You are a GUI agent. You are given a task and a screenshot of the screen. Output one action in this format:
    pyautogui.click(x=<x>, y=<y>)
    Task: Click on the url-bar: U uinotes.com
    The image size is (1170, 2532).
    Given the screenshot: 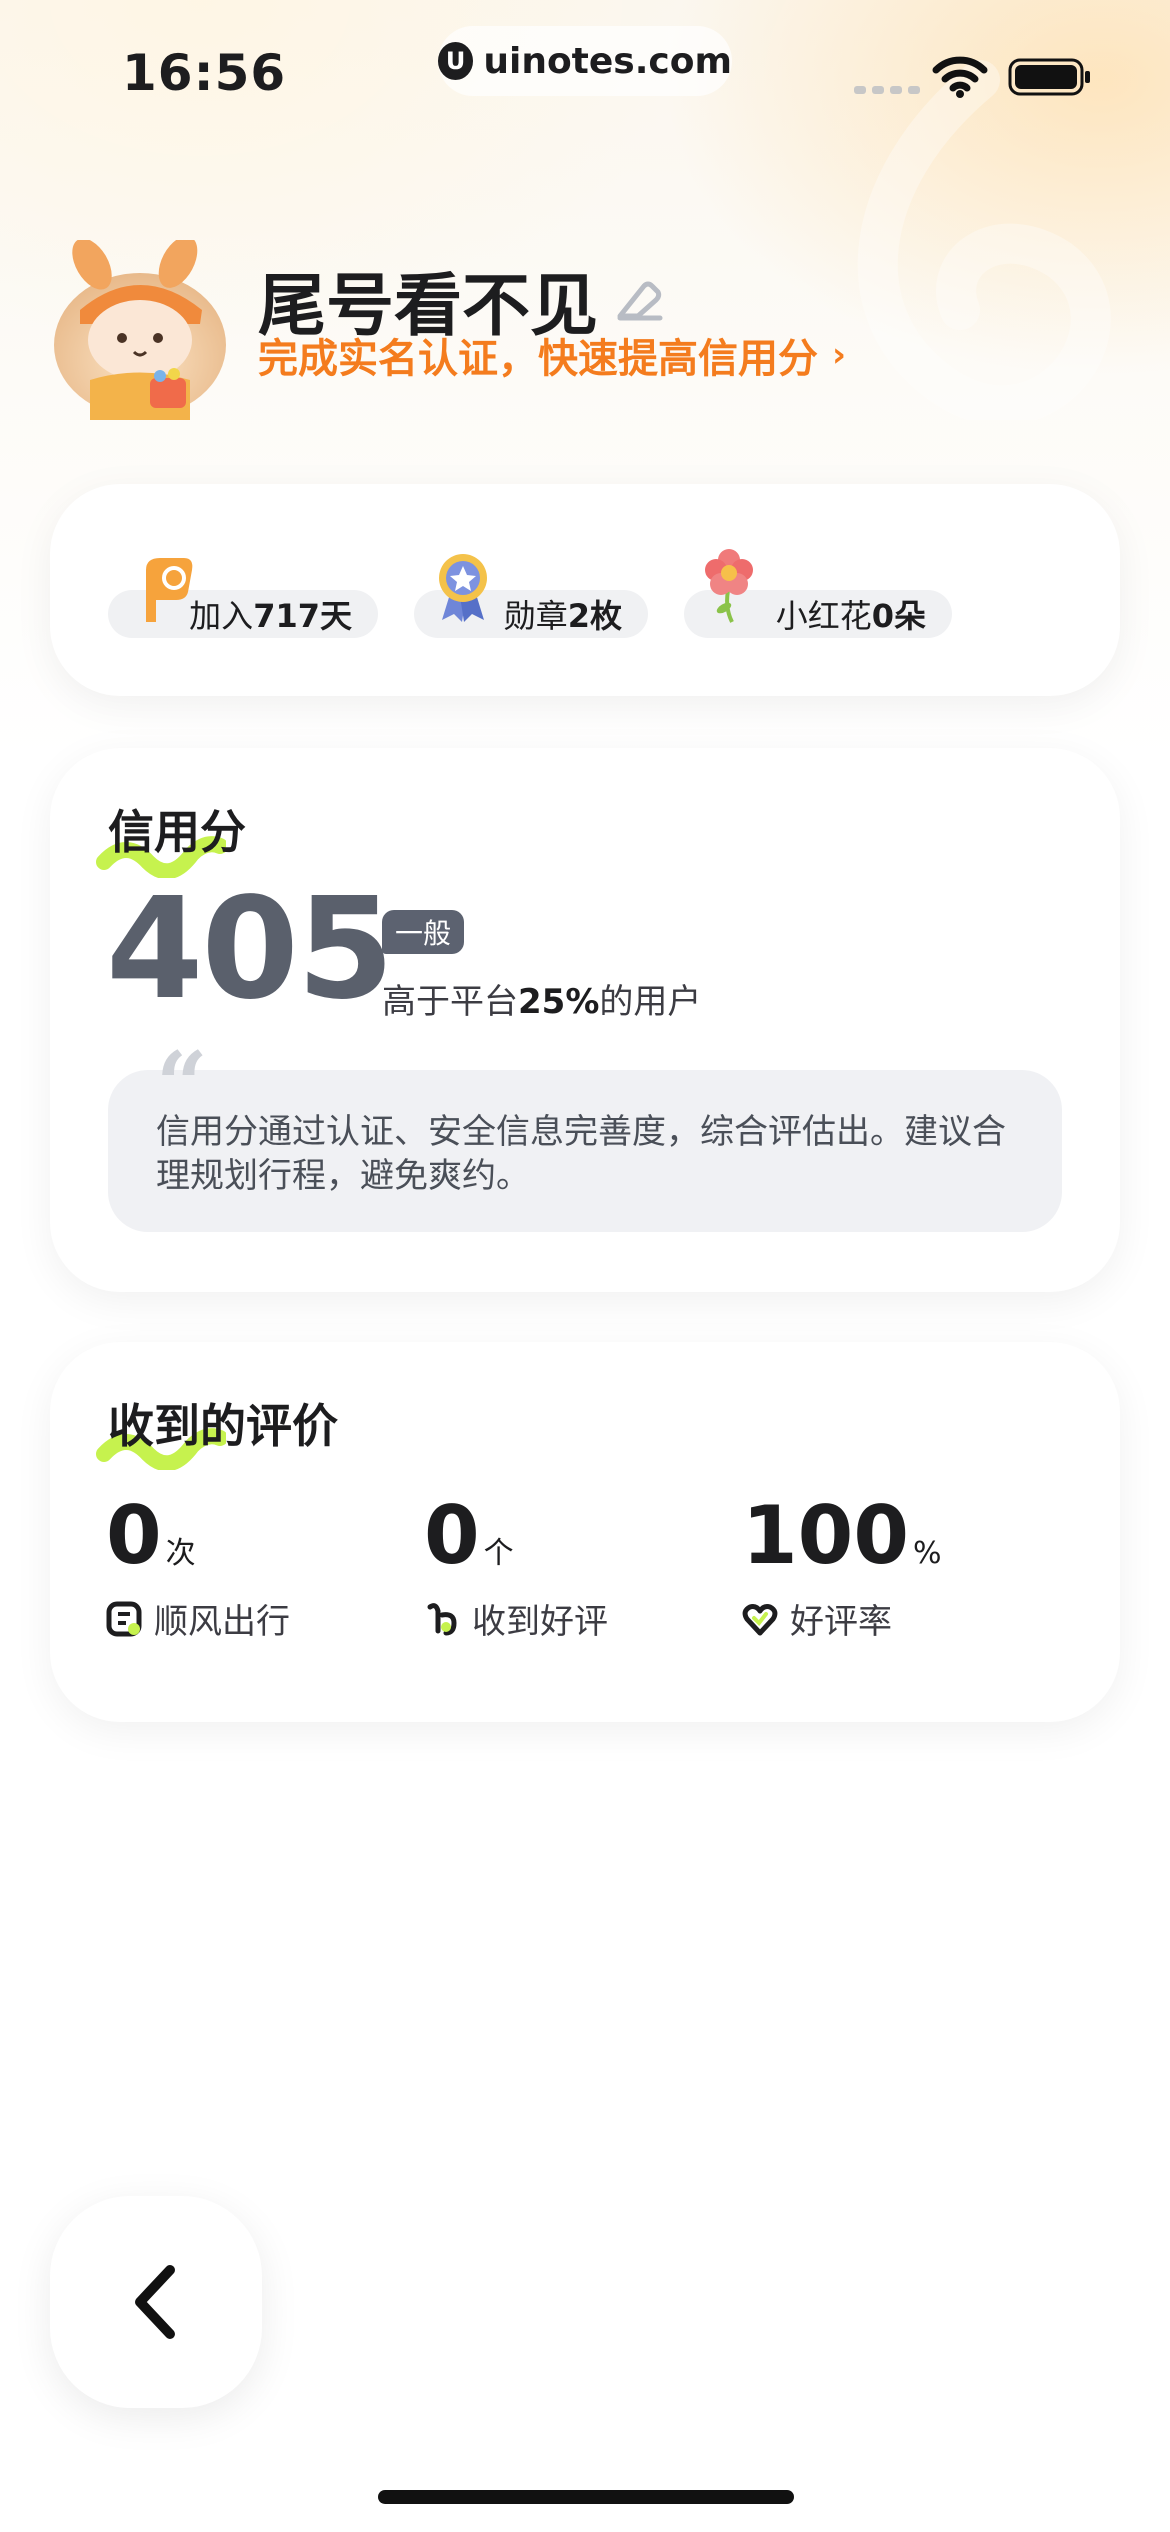 What is the action you would take?
    pyautogui.click(x=585, y=61)
    